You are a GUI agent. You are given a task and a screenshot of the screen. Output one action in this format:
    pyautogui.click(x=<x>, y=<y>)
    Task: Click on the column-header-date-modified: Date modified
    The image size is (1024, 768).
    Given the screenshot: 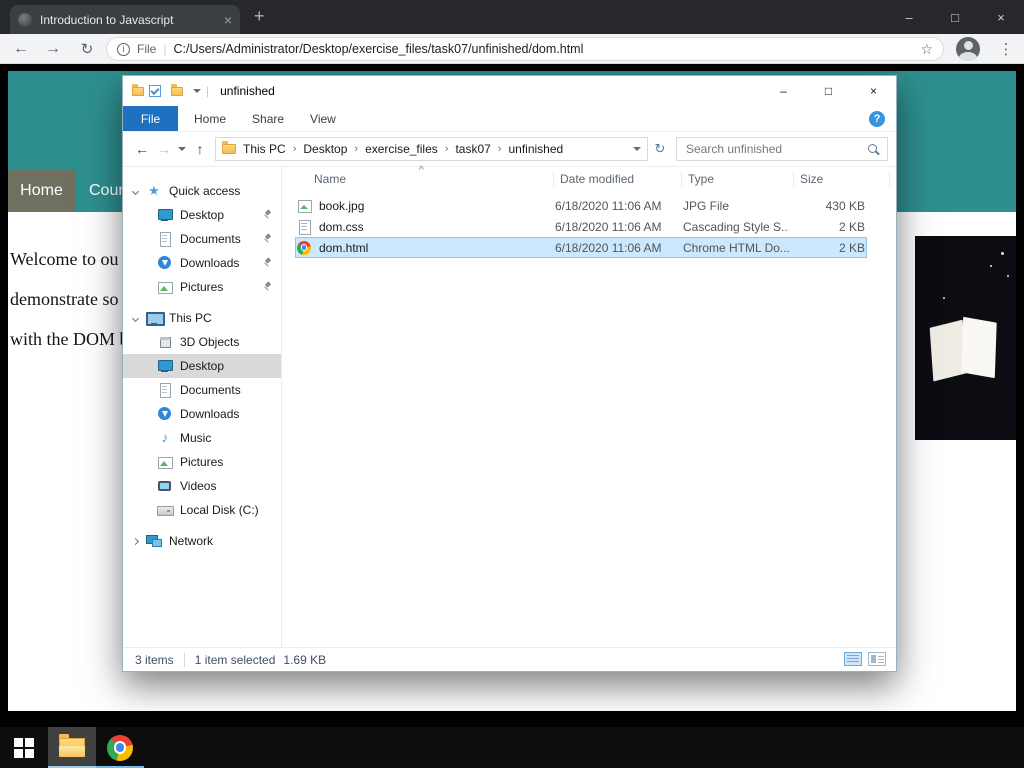 What is the action you would take?
    pyautogui.click(x=618, y=179)
    